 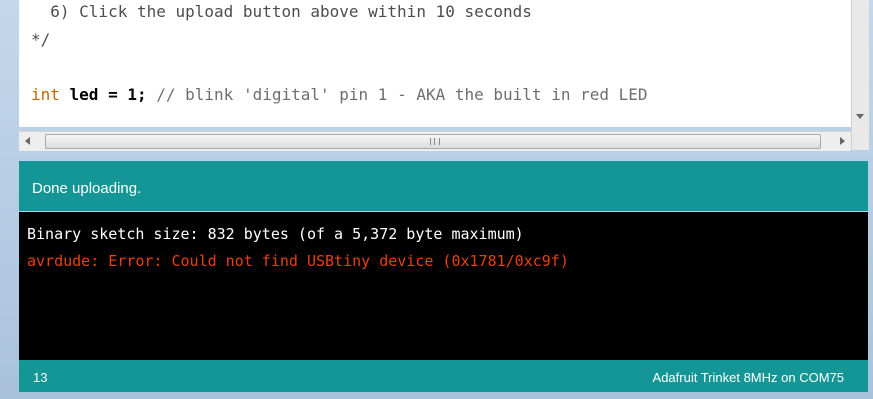 What do you see at coordinates (443, 186) in the screenshot?
I see `status-bar: Done uploading.` at bounding box center [443, 186].